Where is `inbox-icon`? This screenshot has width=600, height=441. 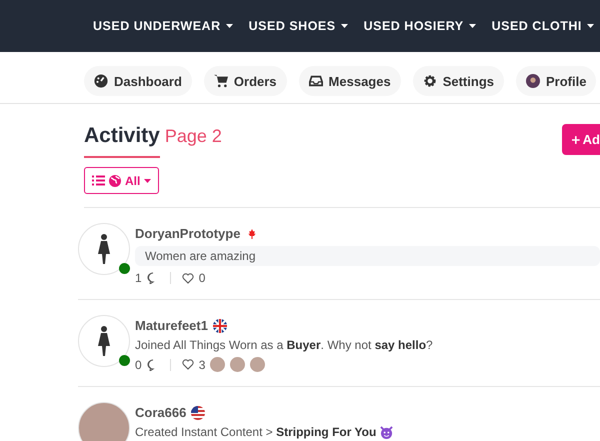 inbox-icon is located at coordinates (315, 81).